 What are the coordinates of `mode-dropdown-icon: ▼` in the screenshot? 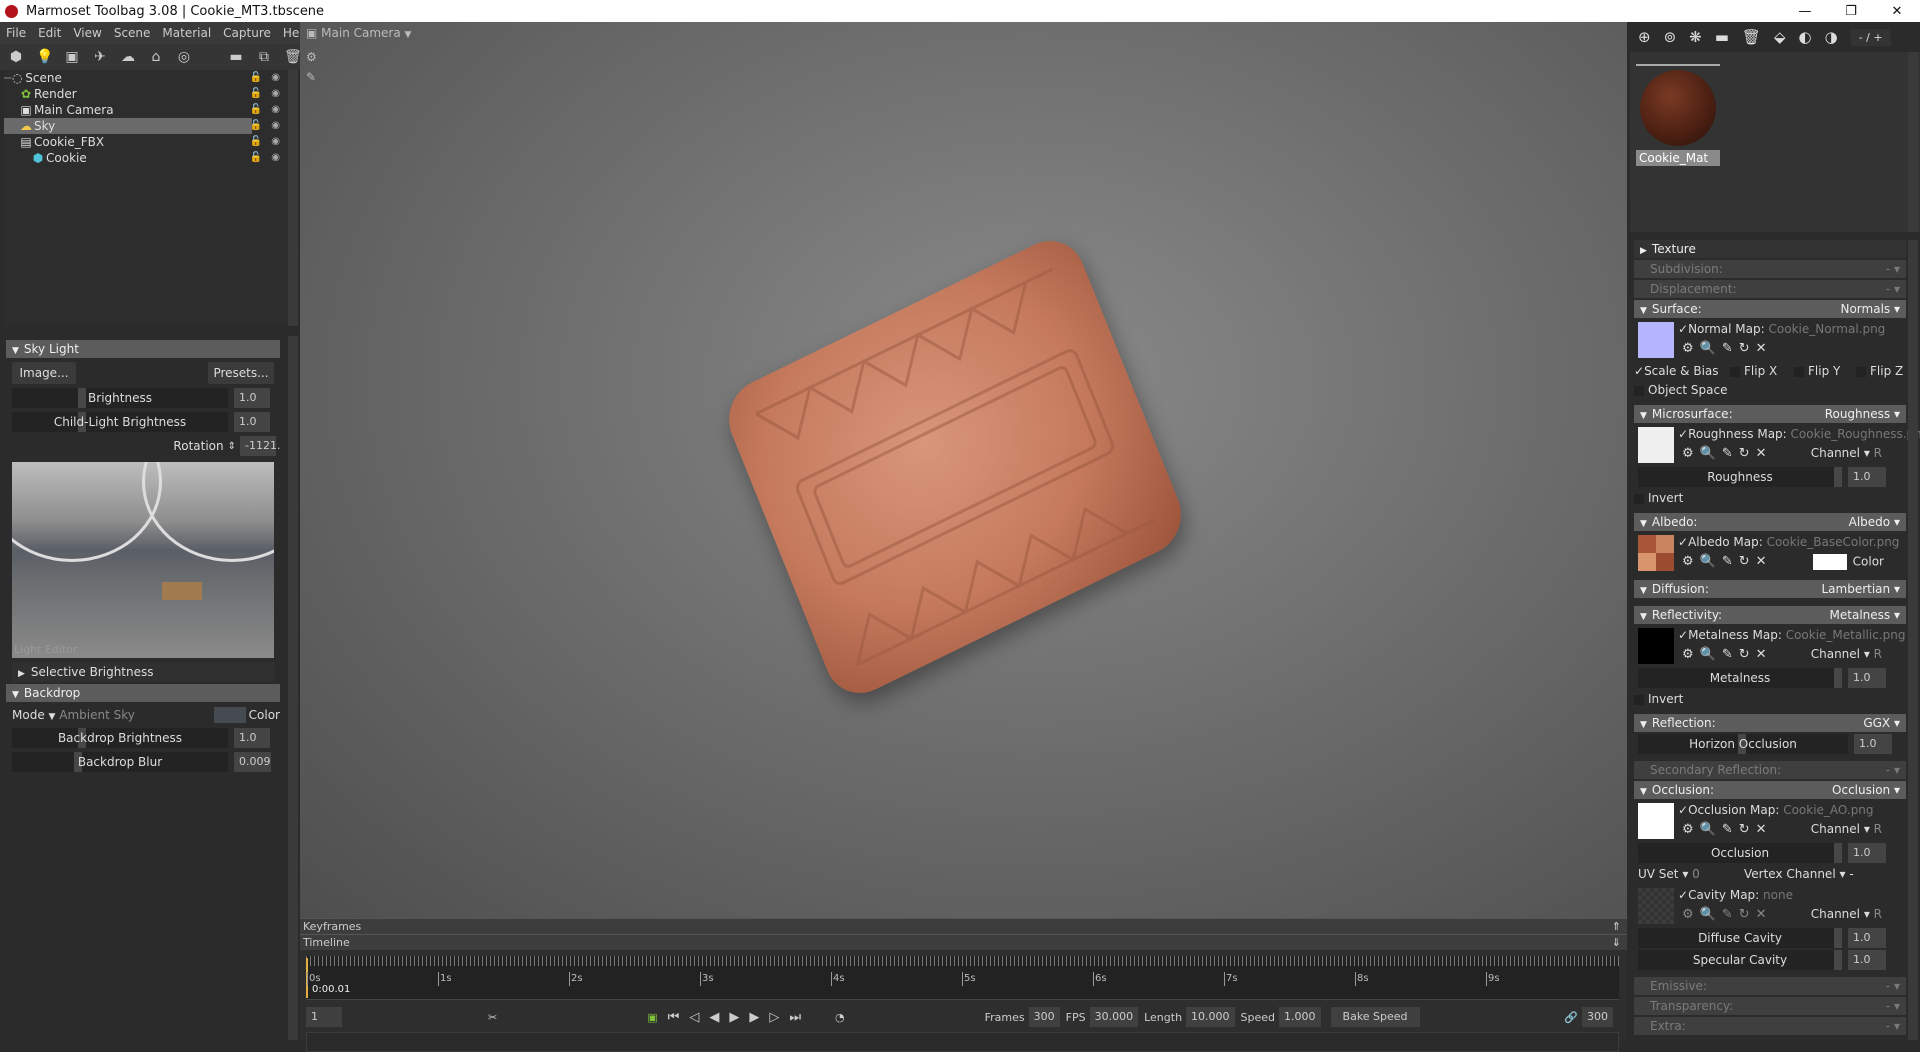 It's located at (52, 717).